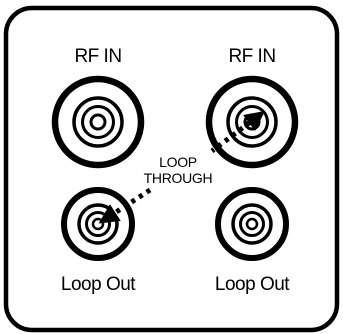 The height and width of the screenshot is (334, 343). Describe the element at coordinates (251, 56) in the screenshot. I see `rf-in-right-label: RF IN` at that location.